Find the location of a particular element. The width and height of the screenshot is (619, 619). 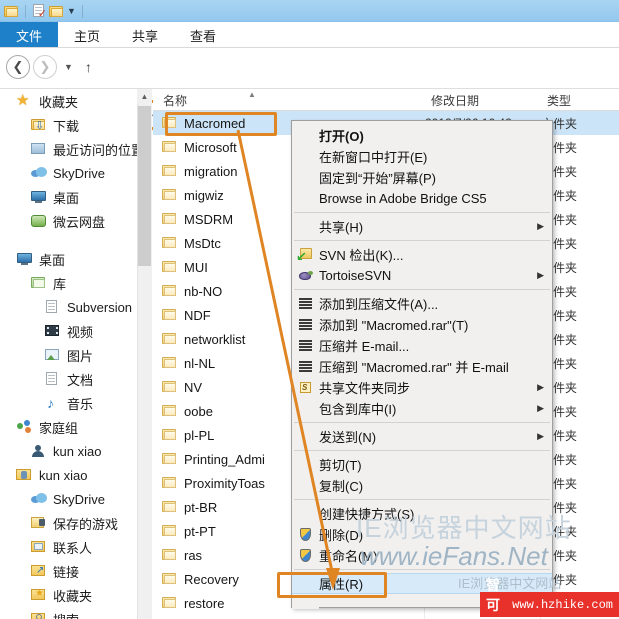

tab-share: 共享 is located at coordinates (145, 35).